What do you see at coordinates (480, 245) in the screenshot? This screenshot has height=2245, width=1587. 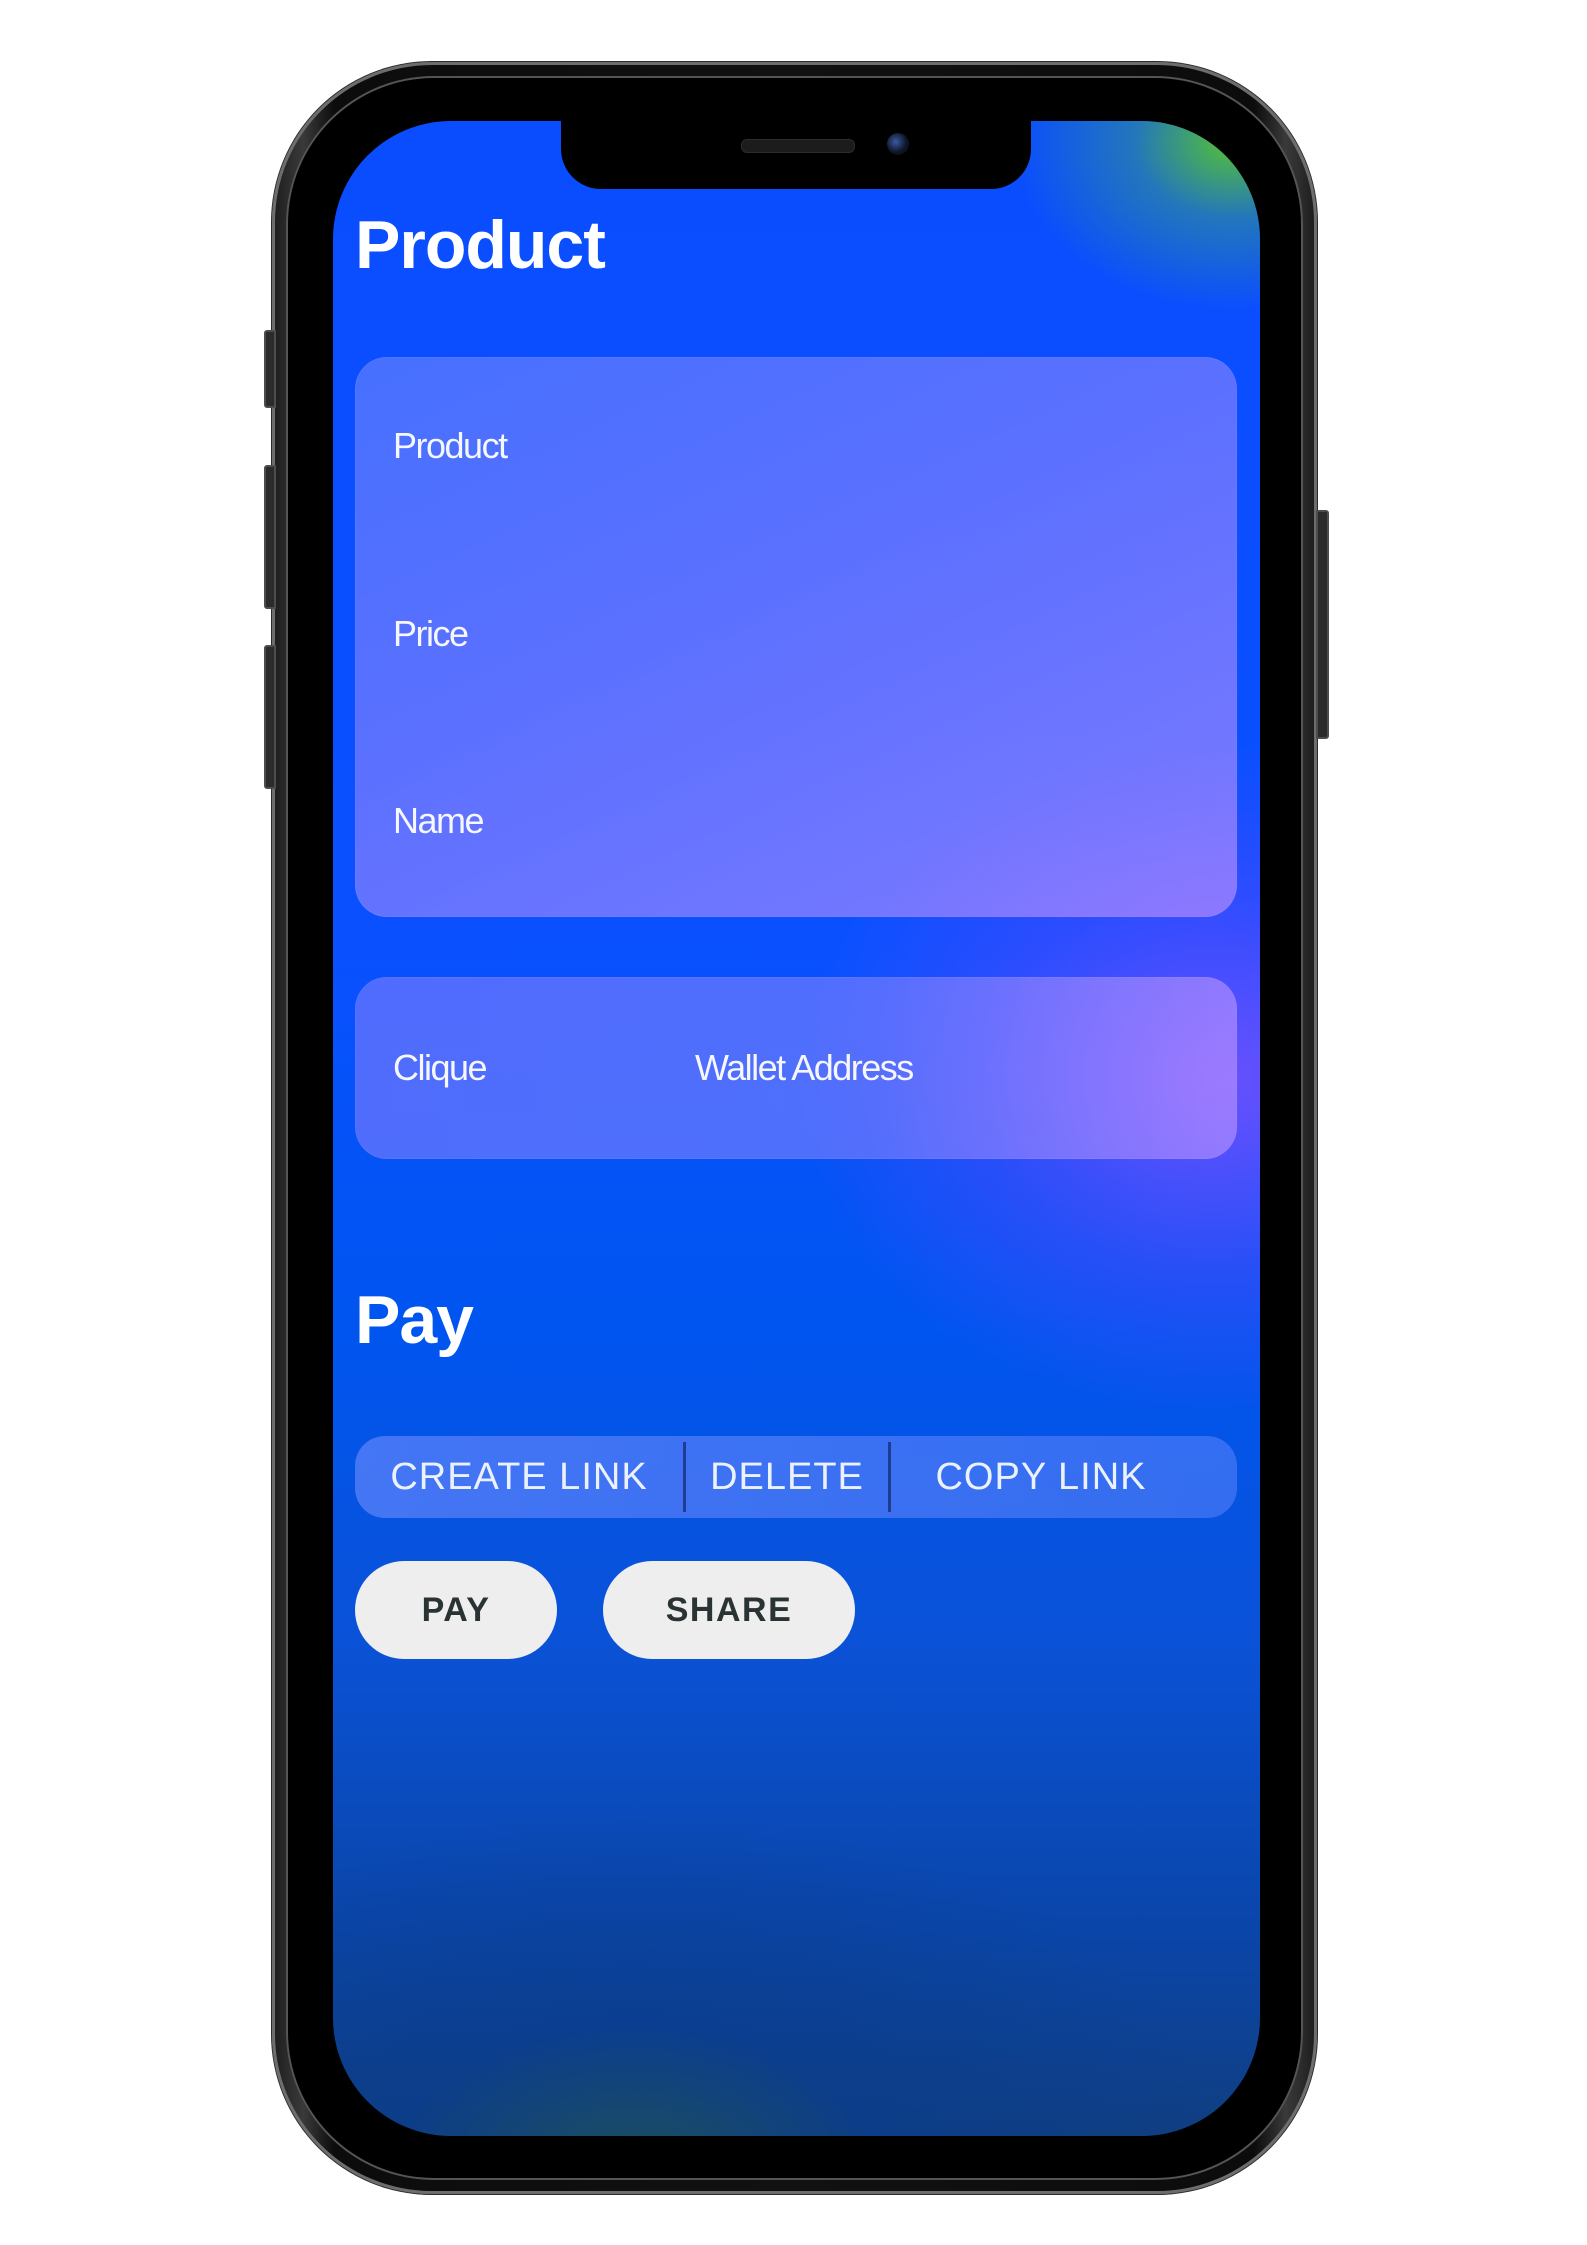 I see `product-title: Product` at bounding box center [480, 245].